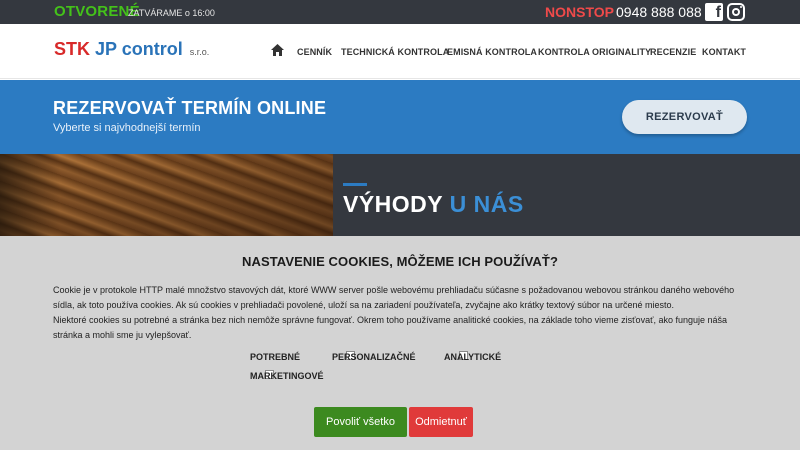  Describe the element at coordinates (724, 52) in the screenshot. I see `nav-kontakt: KONTAKT` at that location.